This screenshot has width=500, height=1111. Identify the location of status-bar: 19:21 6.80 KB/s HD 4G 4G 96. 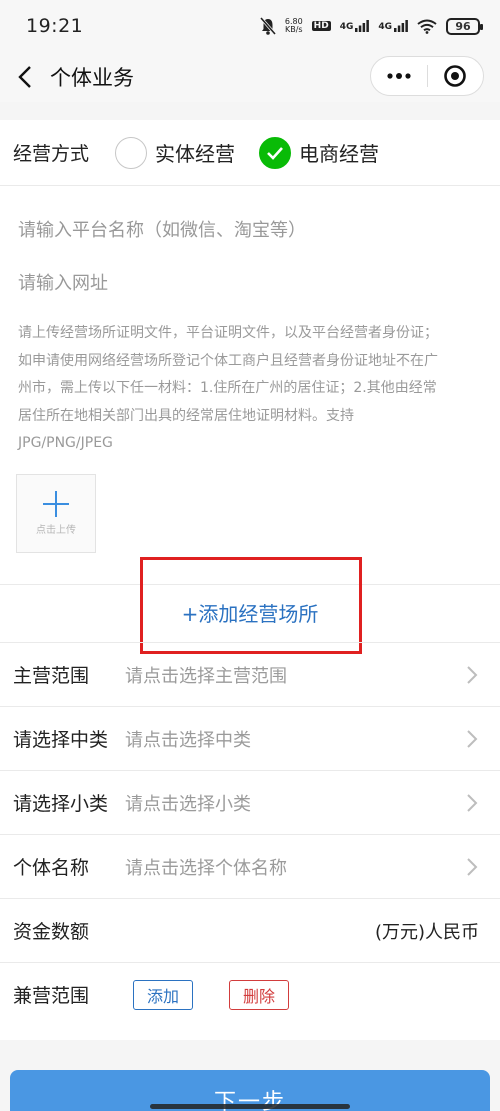
(250, 26).